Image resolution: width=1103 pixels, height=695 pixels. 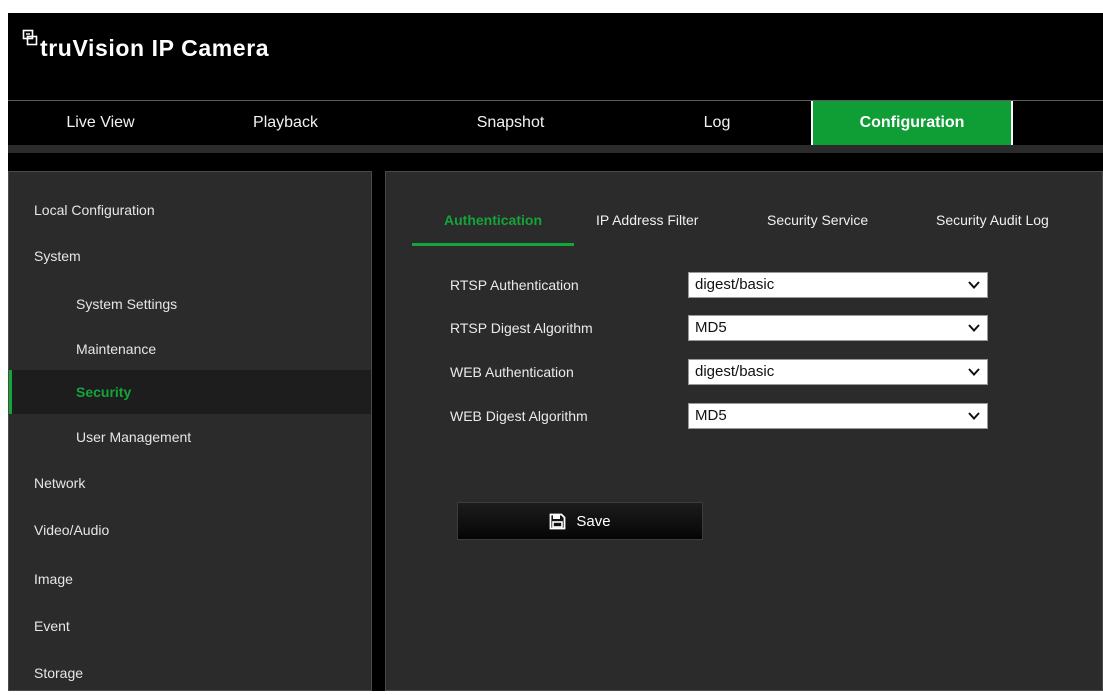 What do you see at coordinates (711, 415) in the screenshot?
I see `web-digest-algorithm-value: MD5` at bounding box center [711, 415].